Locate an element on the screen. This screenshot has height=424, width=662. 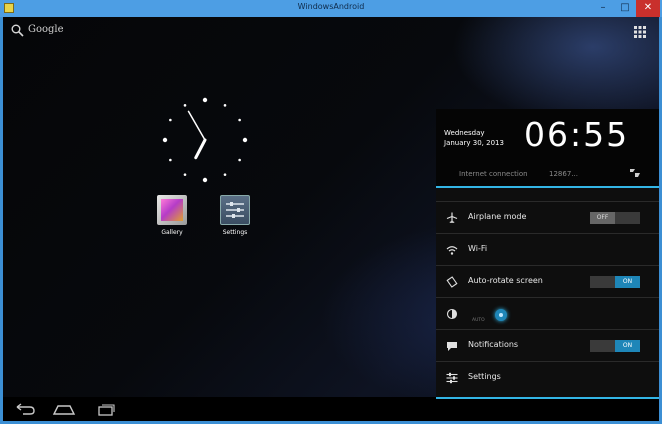
brightness-slider-handle is located at coordinates (501, 315).